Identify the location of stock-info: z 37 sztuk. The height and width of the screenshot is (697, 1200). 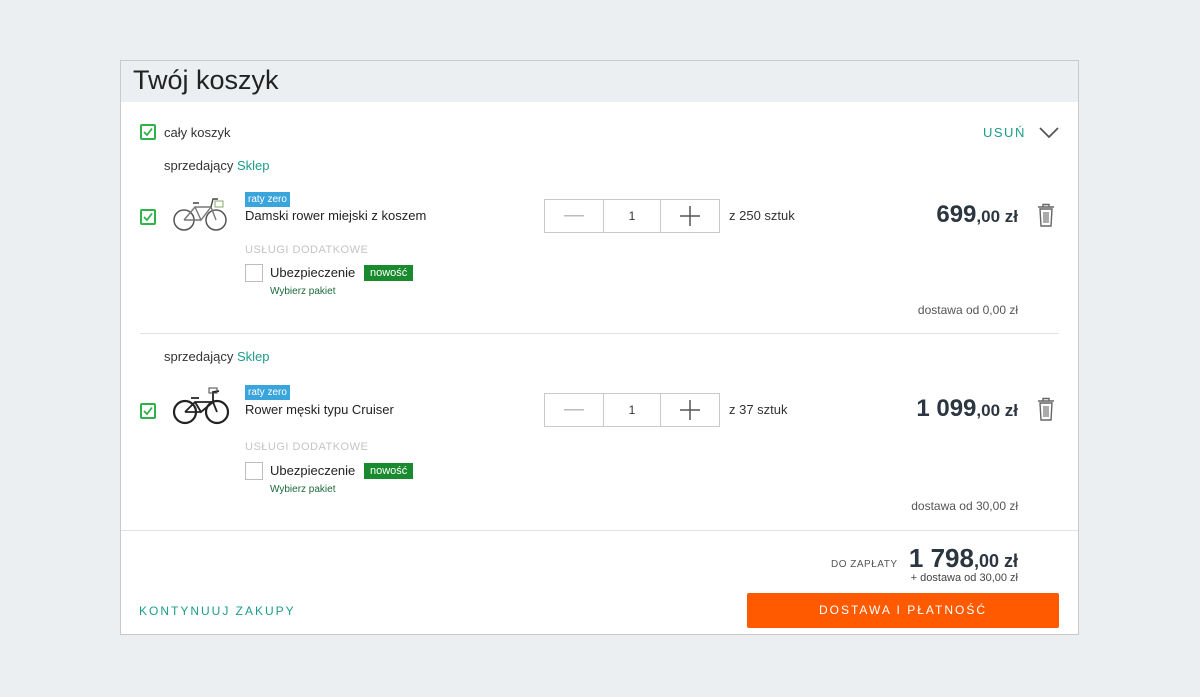
(758, 409).